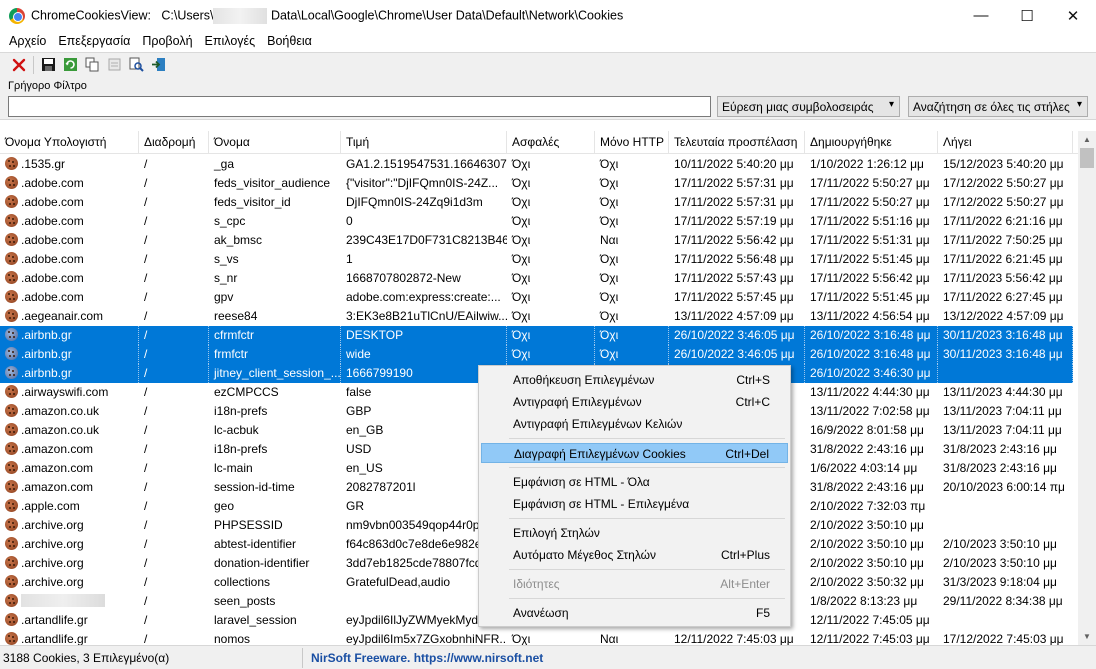 The width and height of the screenshot is (1096, 669). Describe the element at coordinates (609, 638) in the screenshot. I see `cell-http-only: Ναι` at that location.